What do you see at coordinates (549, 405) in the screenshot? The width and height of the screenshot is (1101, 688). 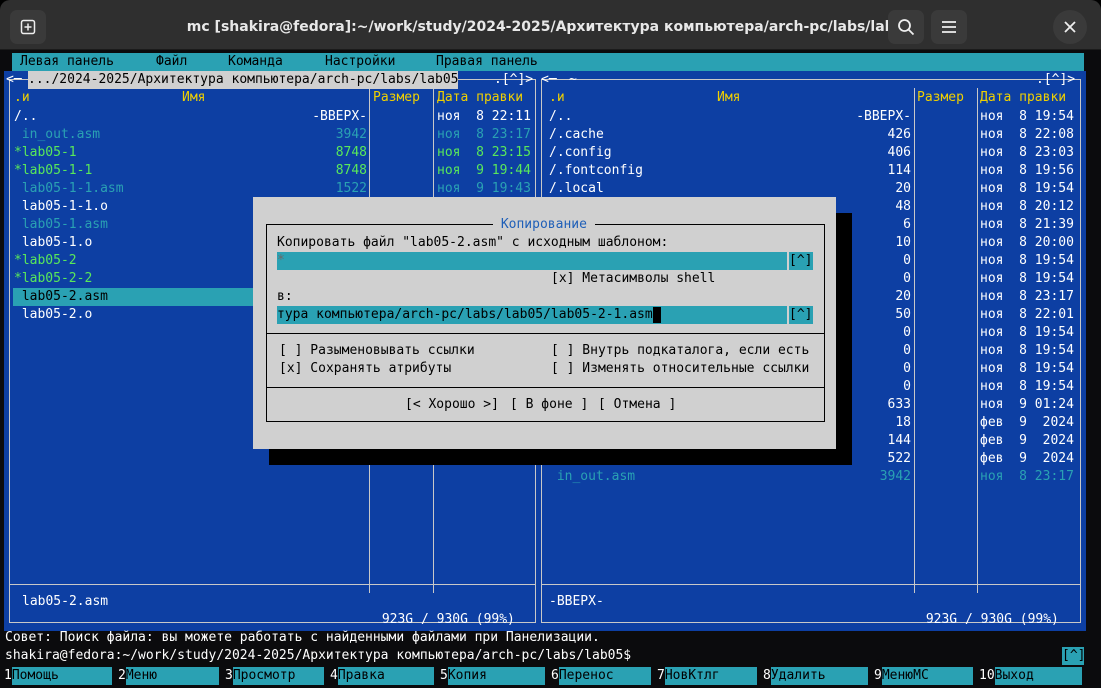 I see `background-button: [ В фоне ]` at bounding box center [549, 405].